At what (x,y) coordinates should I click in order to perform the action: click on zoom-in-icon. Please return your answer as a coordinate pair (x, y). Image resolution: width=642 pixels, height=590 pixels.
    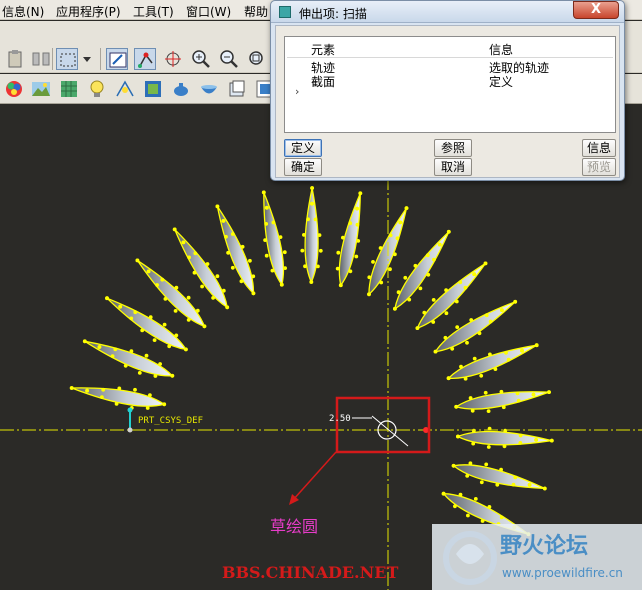
    Looking at the image, I should click on (201, 59).